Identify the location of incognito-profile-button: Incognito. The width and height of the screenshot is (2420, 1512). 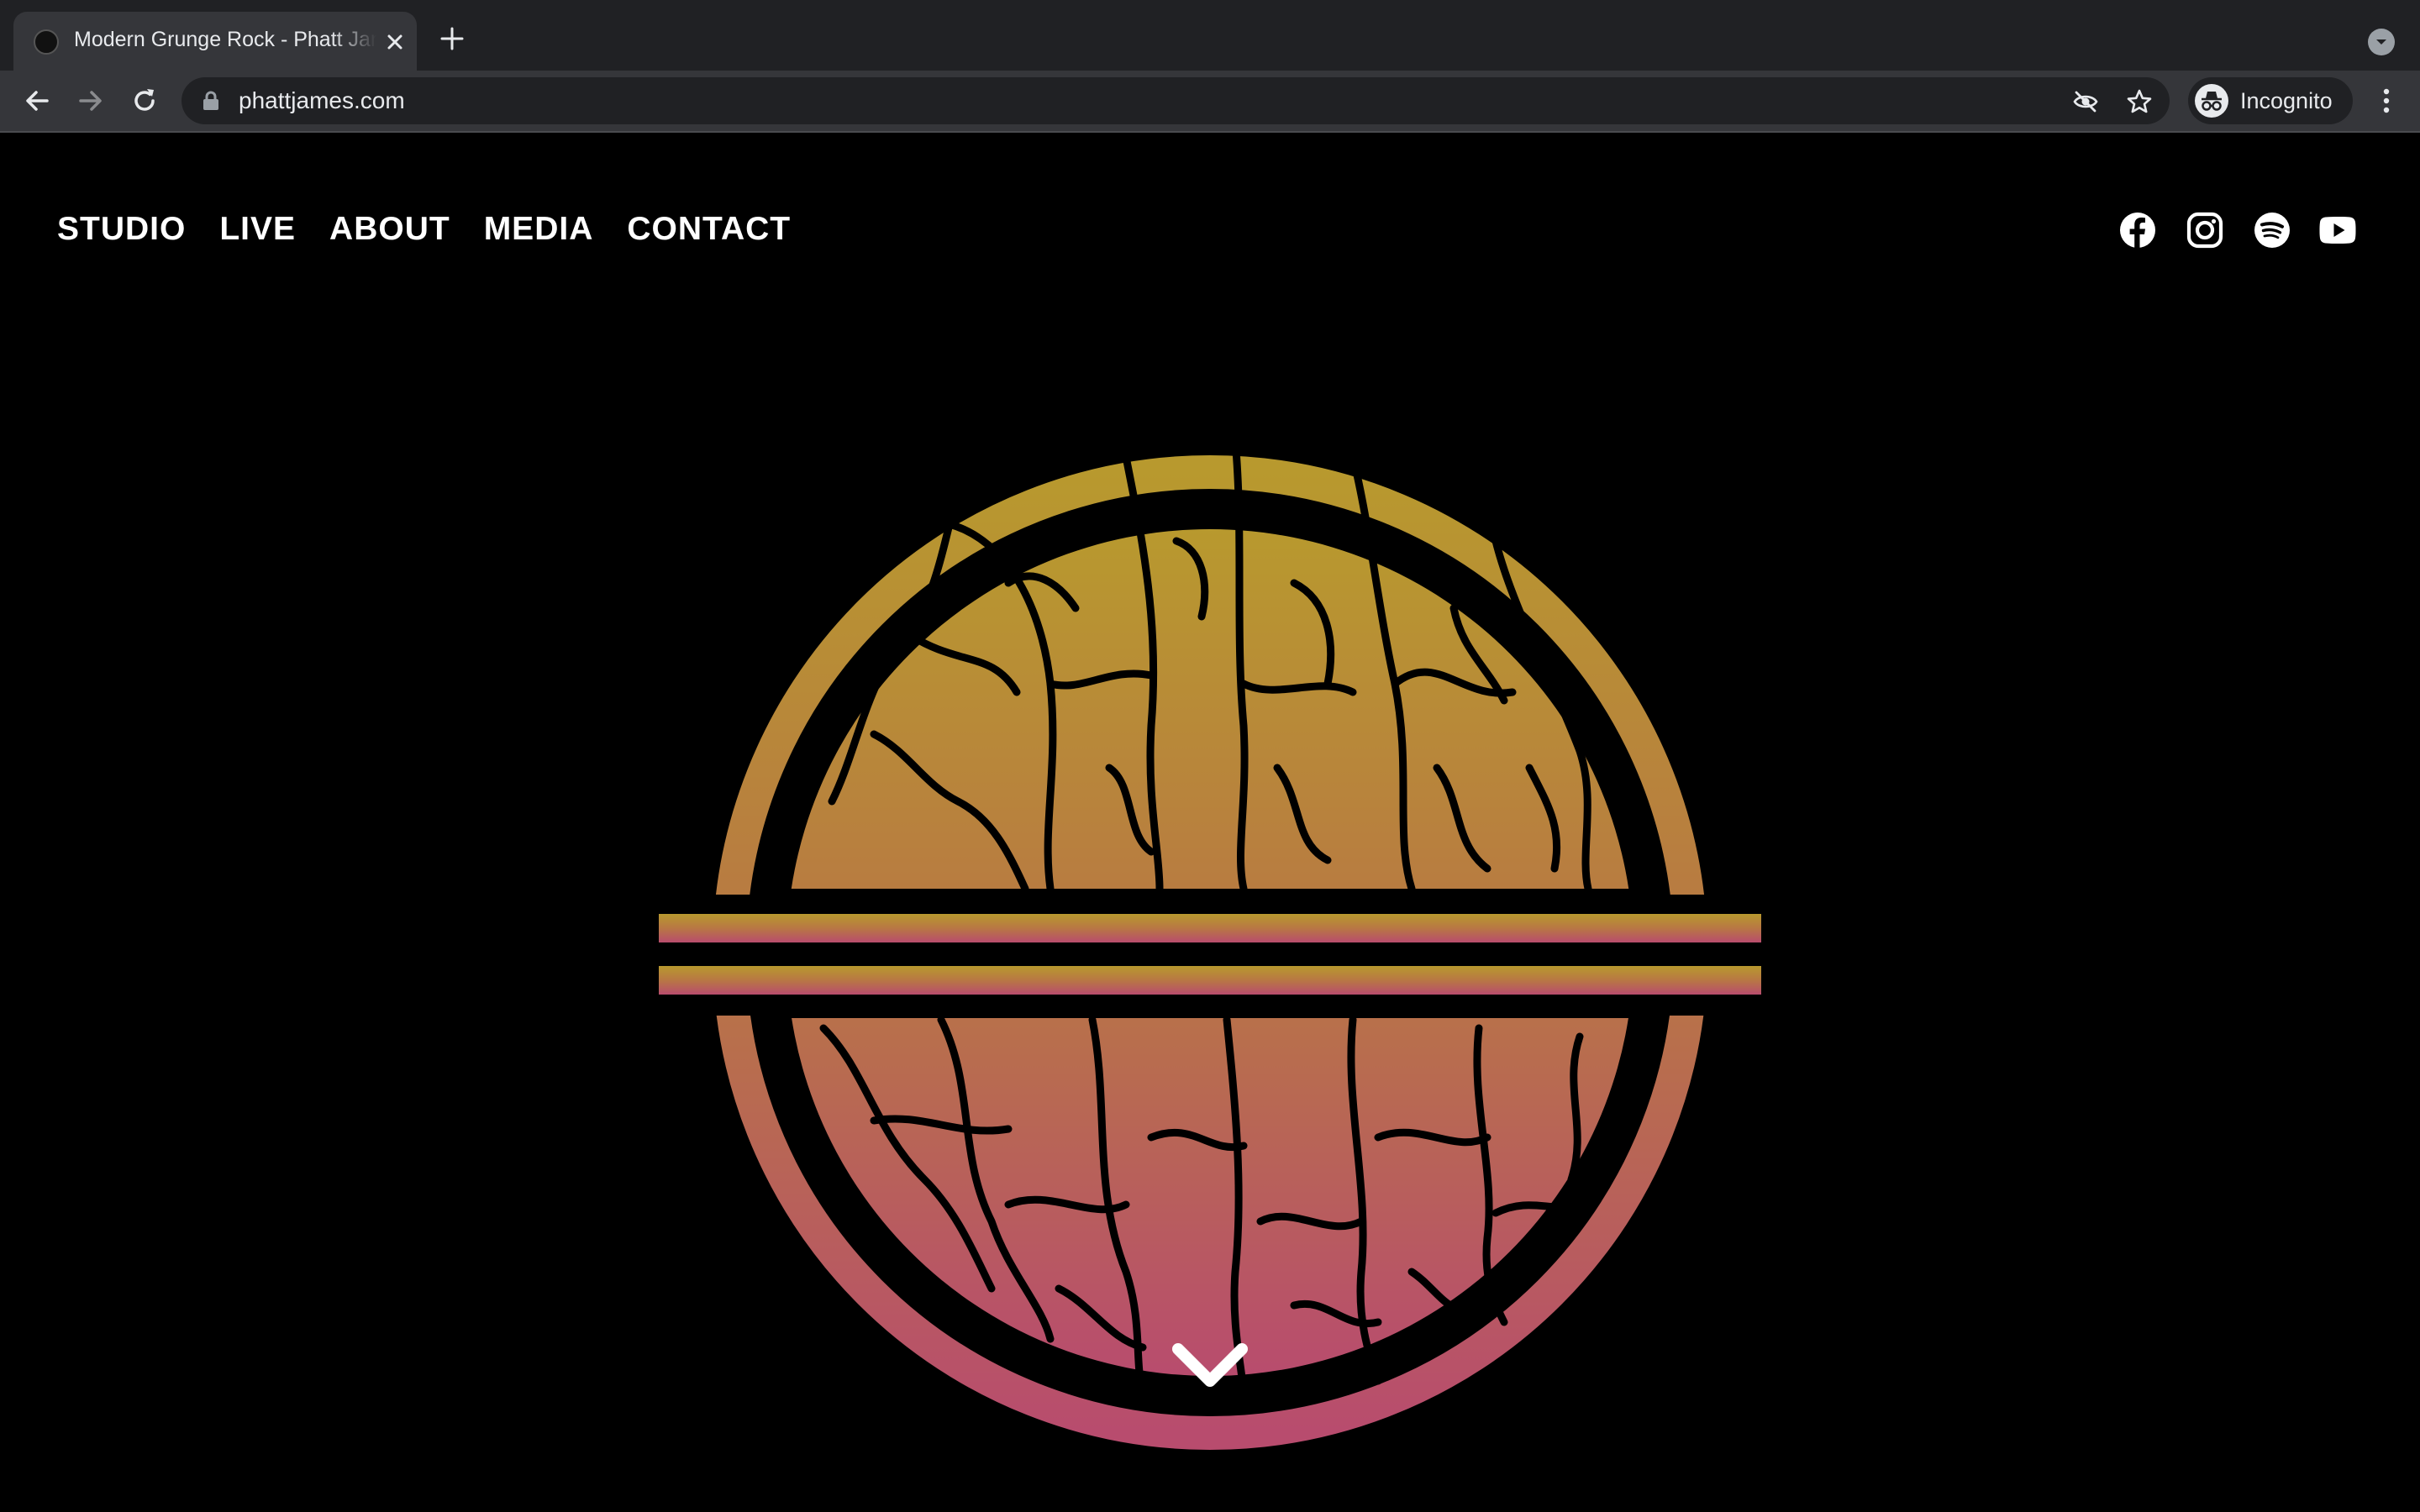
(2270, 100).